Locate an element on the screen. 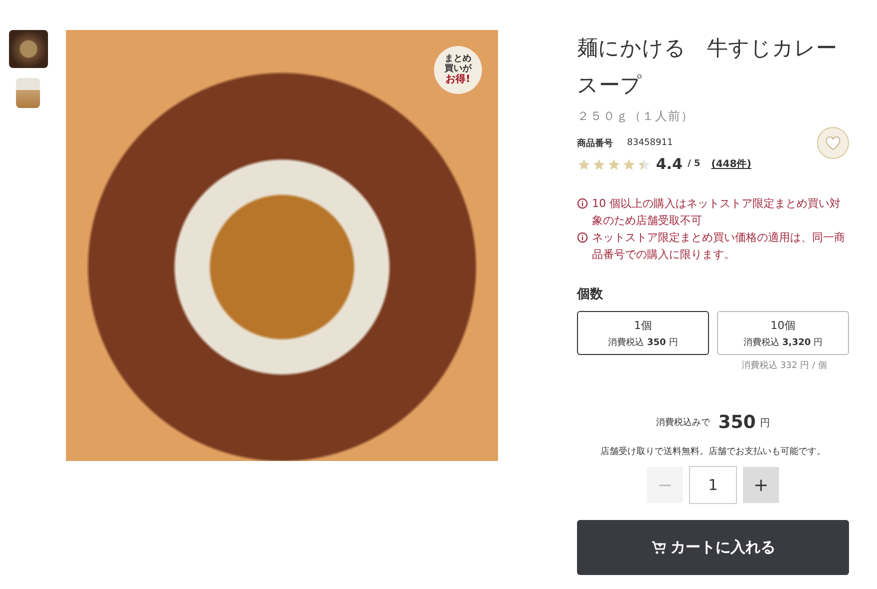 The width and height of the screenshot is (877, 589). heart-icon is located at coordinates (833, 143).